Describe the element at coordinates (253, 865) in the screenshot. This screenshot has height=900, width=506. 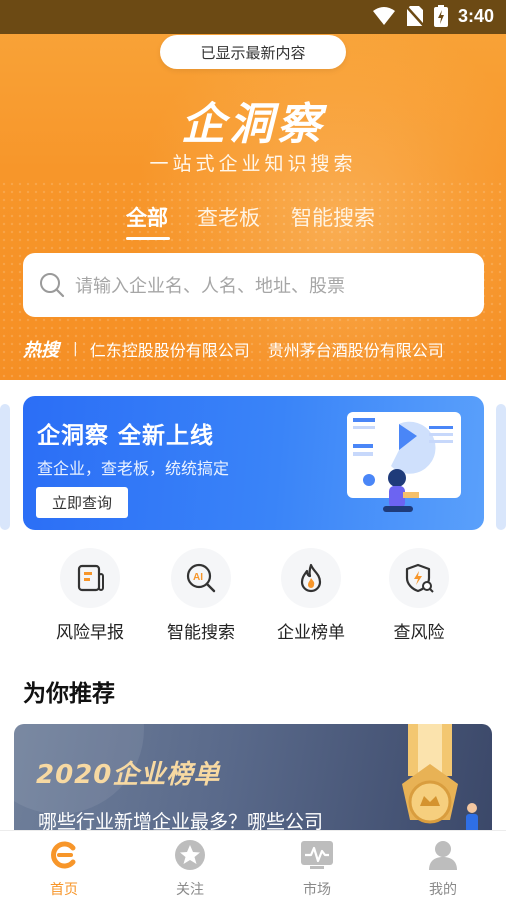
I see `bottom-navigation: 首页 关注 市场 我的` at that location.